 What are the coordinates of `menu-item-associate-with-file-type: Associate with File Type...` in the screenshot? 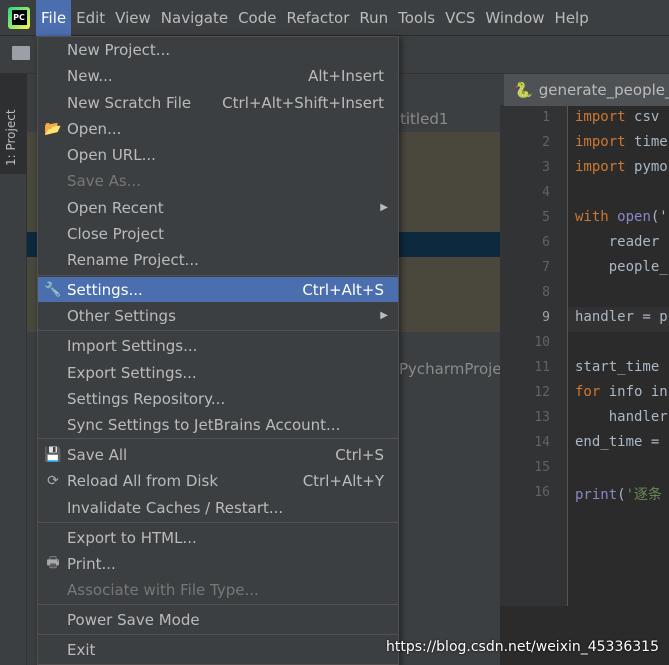 It's located at (218, 589).